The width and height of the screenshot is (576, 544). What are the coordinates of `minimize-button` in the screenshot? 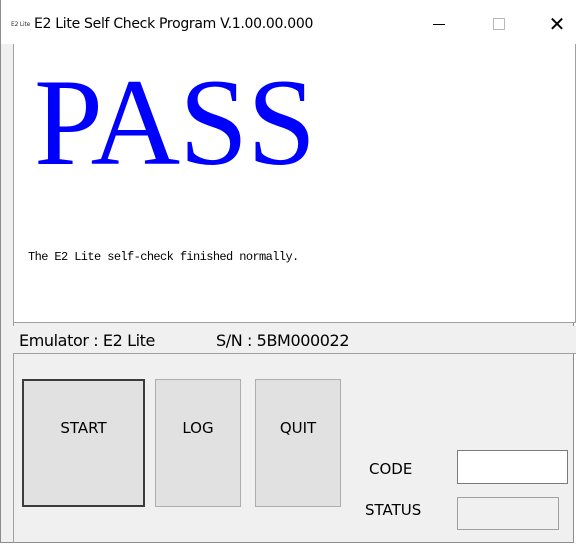 It's located at (439, 24).